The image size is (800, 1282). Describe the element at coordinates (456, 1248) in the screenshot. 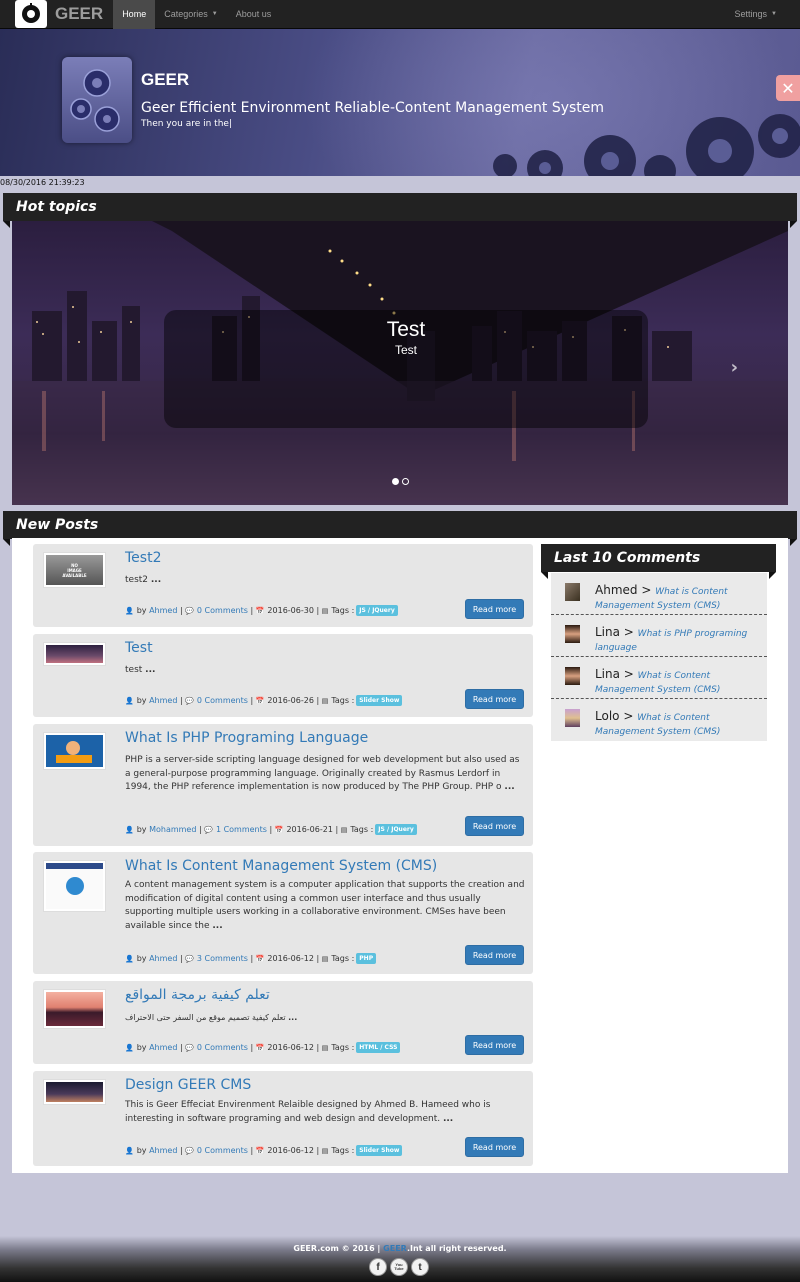

I see `footer-rights: .Int all right reserved.` at that location.